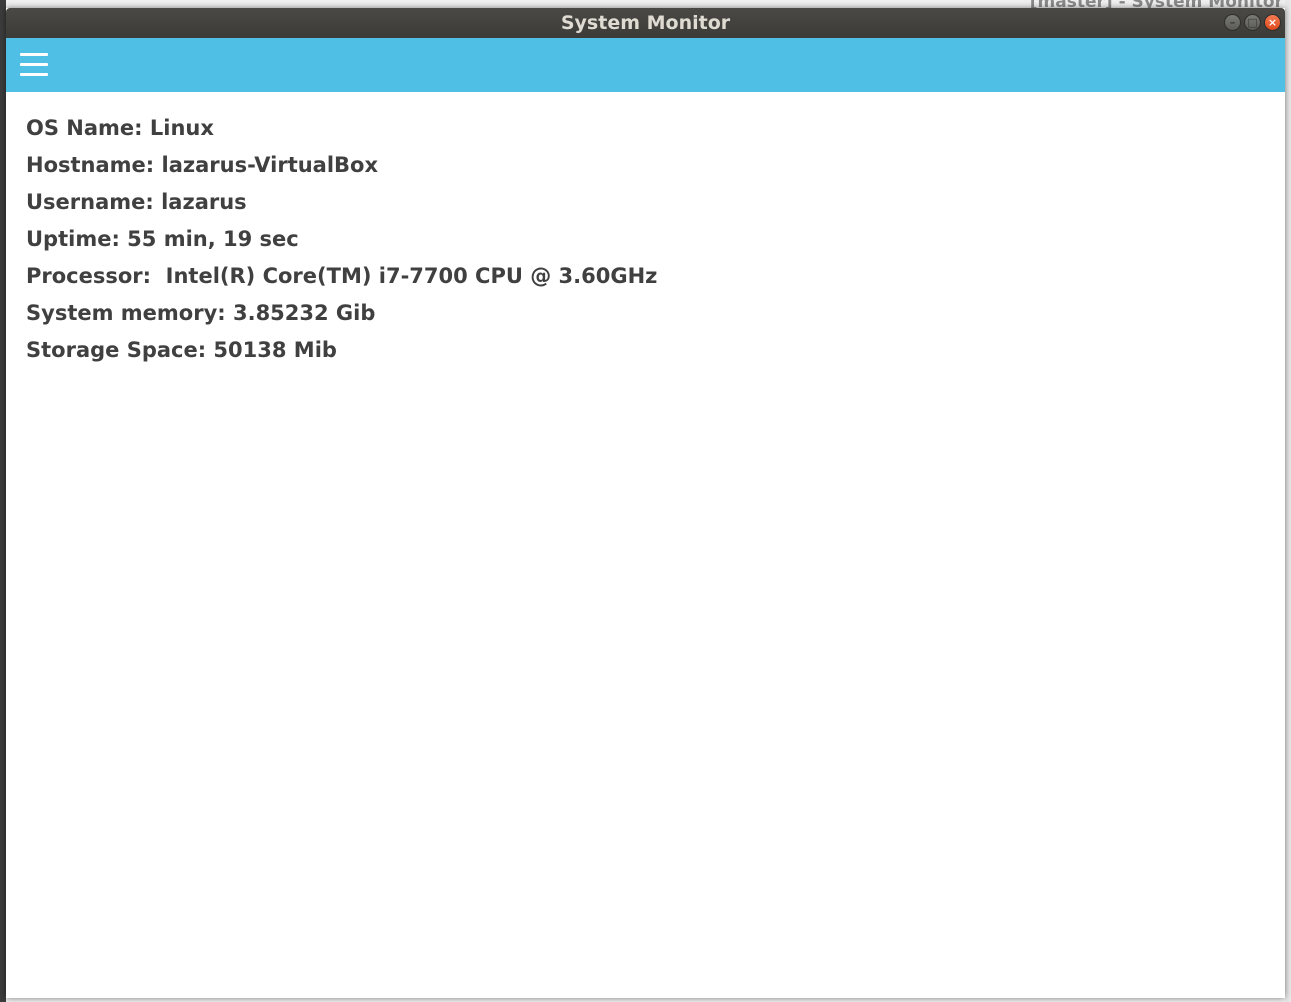  Describe the element at coordinates (162, 239) in the screenshot. I see `uptime-text: Uptime: 55 min, 19 sec` at that location.